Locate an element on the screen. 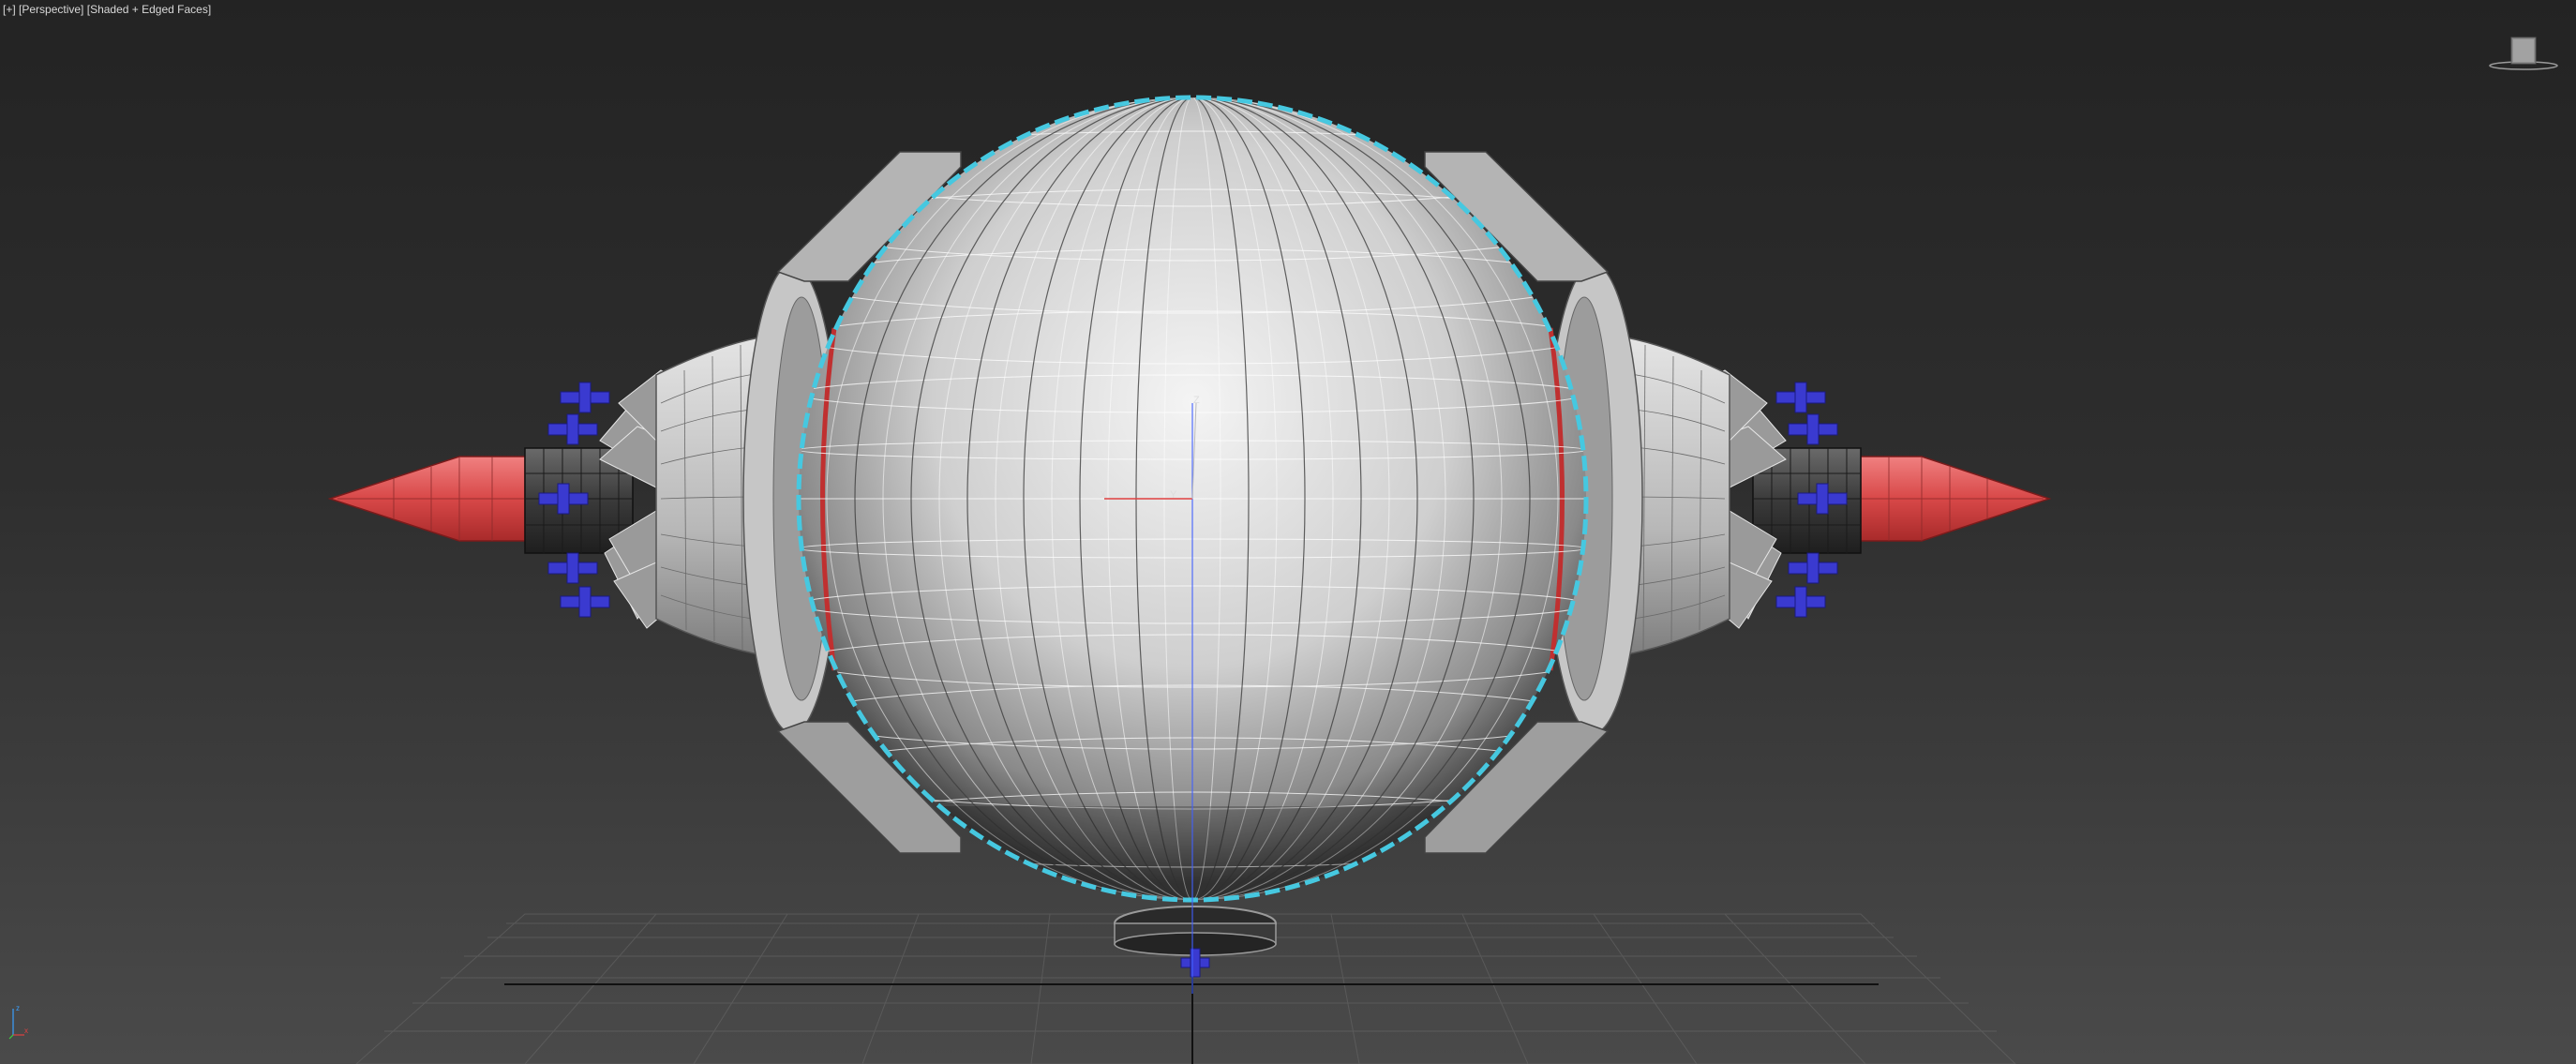 This screenshot has height=1064, width=2576. viewport-label: [+] [Perspective] [Shaded + Edged Faces] is located at coordinates (107, 9).